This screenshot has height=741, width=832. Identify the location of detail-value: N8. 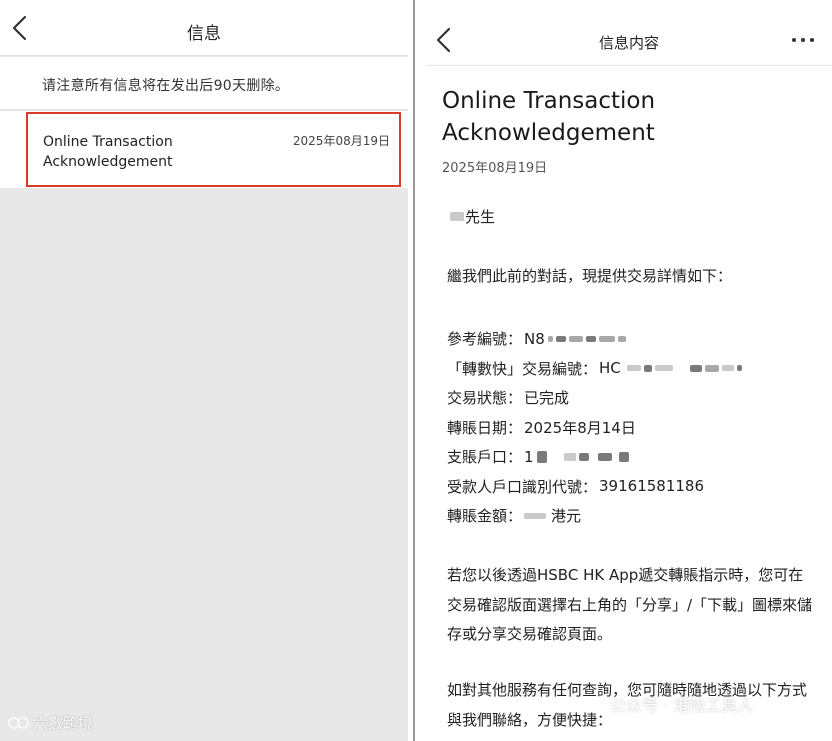
(575, 339).